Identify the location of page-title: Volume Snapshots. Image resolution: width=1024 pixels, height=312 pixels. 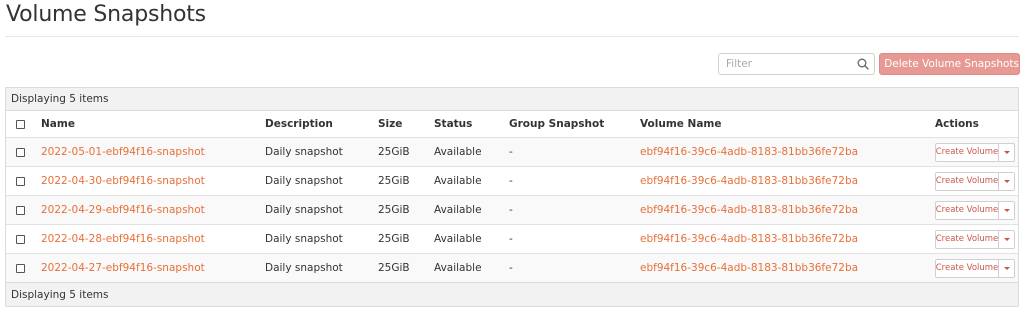
(106, 14).